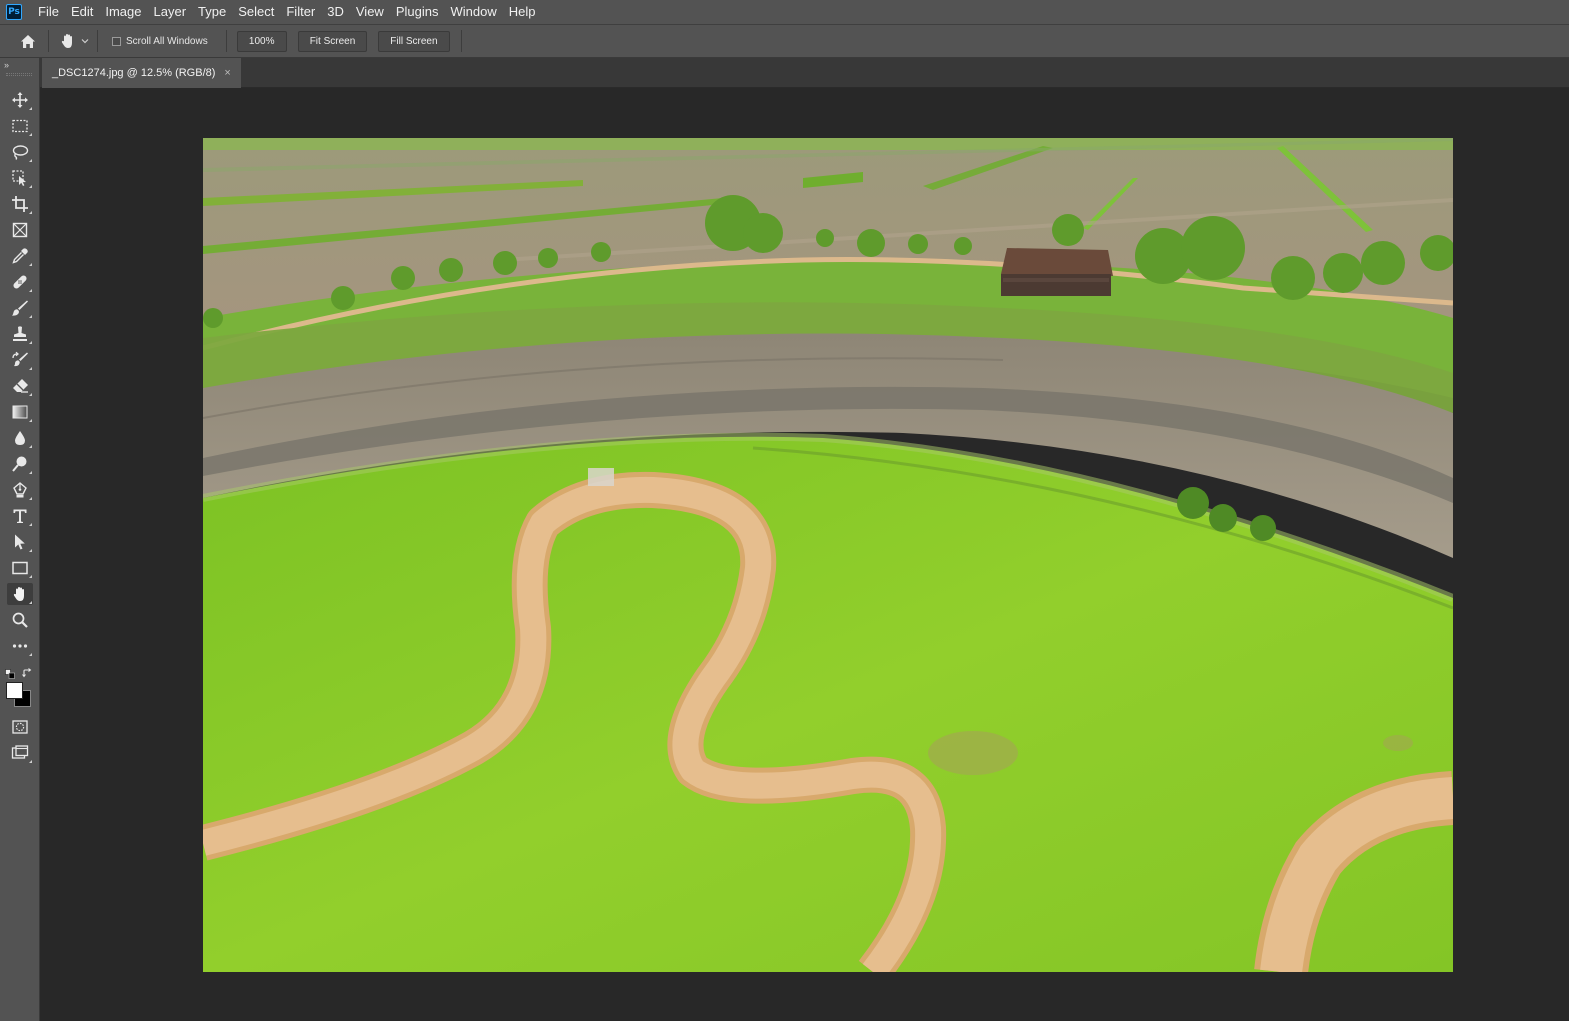 Image resolution: width=1569 pixels, height=1021 pixels. Describe the element at coordinates (256, 12) in the screenshot. I see `menu-select: Select` at that location.